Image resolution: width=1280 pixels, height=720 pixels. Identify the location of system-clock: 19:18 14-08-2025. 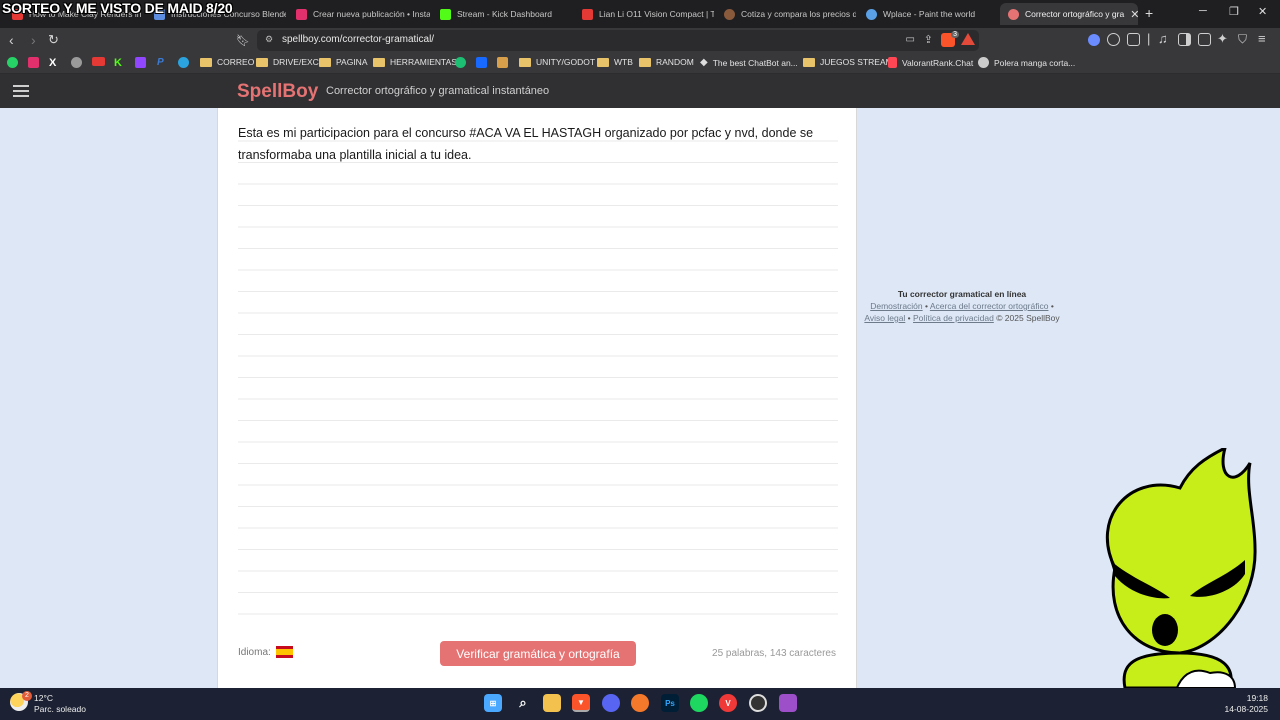
(1246, 704).